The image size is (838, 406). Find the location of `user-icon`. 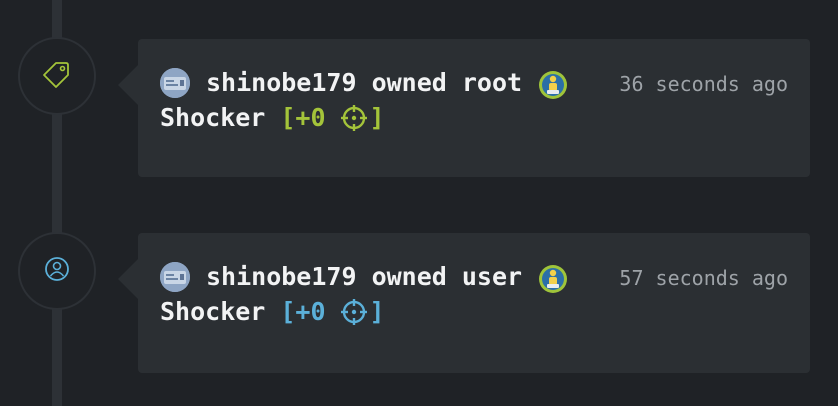

user-icon is located at coordinates (57, 271).